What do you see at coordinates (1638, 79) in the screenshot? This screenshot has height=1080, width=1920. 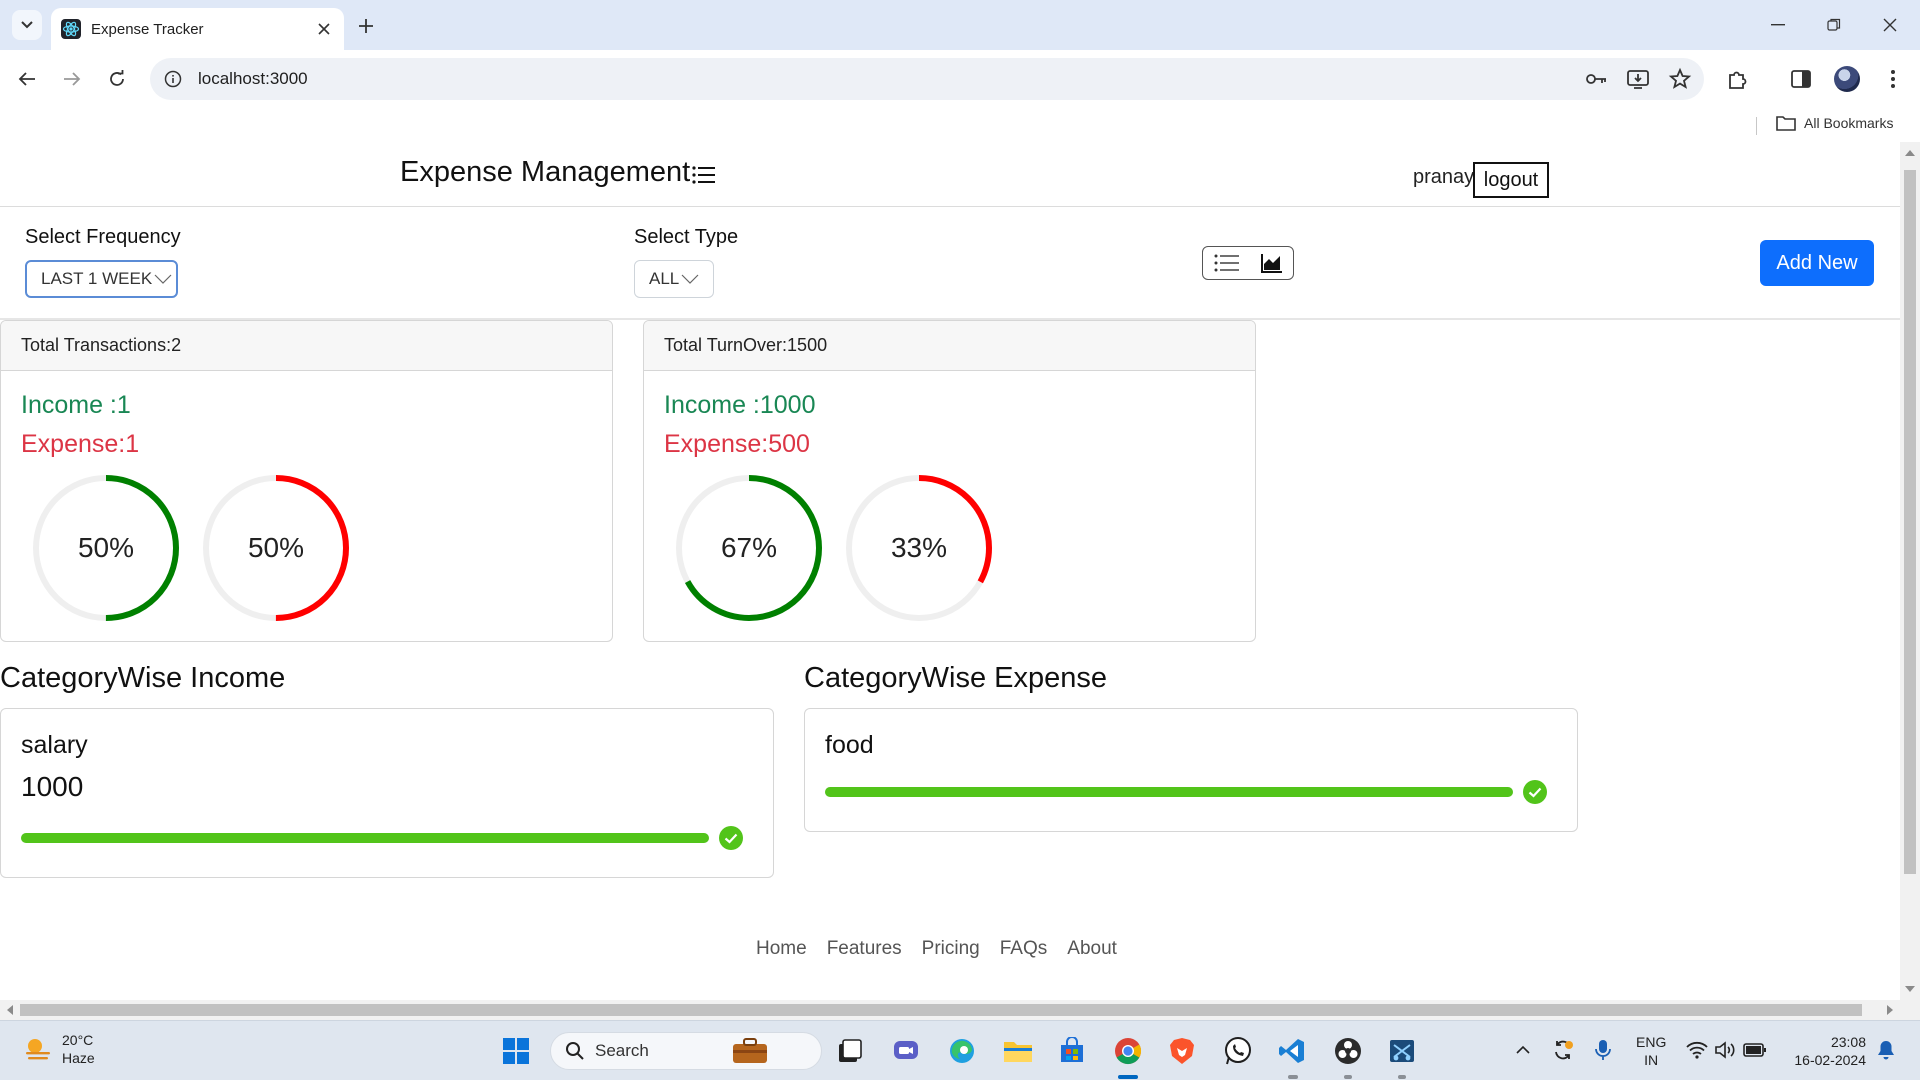 I see `install-app-icon` at bounding box center [1638, 79].